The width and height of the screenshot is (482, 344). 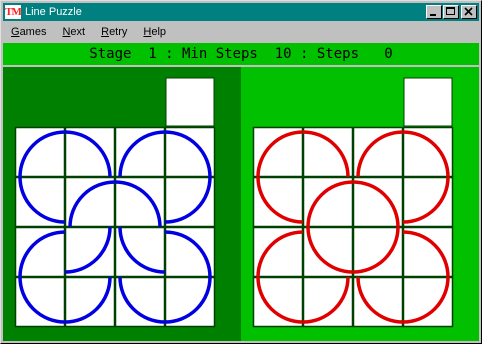 I want to click on menu-bar: Games Next Retry Help, so click(x=241, y=31).